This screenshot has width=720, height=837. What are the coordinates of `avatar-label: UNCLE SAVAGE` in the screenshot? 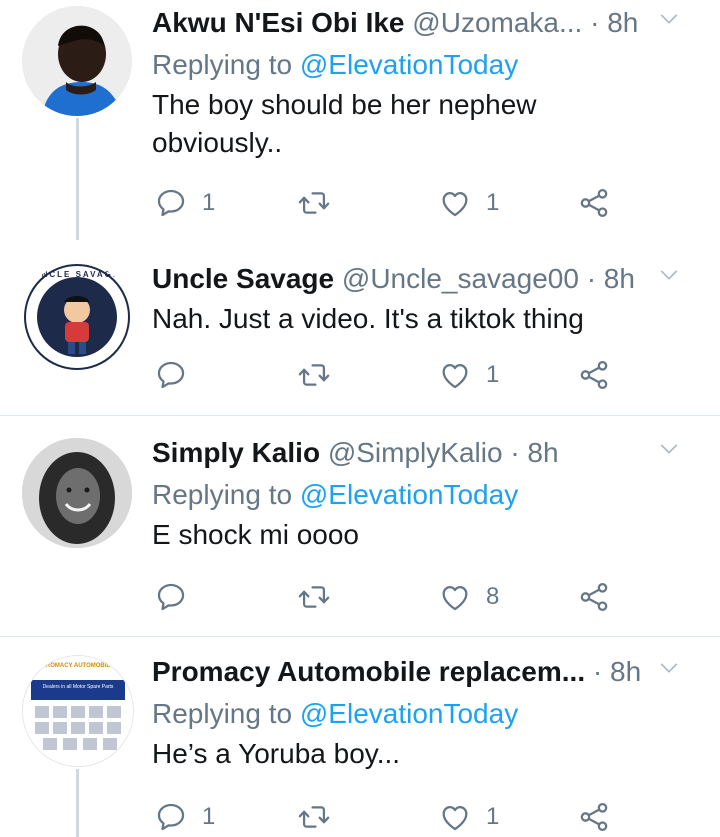 It's located at (77, 274).